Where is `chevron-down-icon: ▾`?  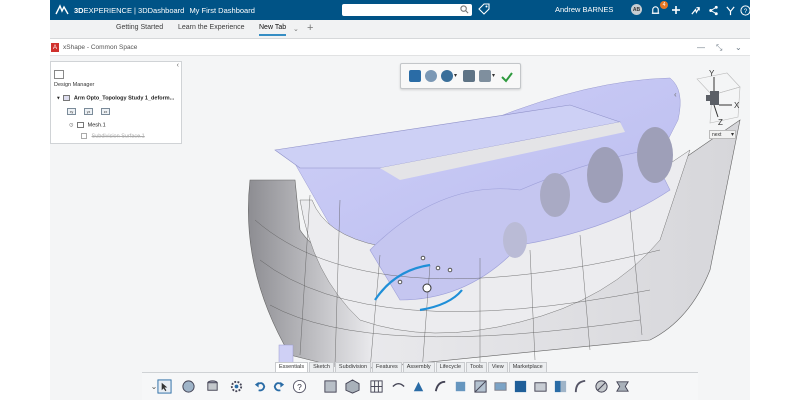 chevron-down-icon: ▾ is located at coordinates (732, 135).